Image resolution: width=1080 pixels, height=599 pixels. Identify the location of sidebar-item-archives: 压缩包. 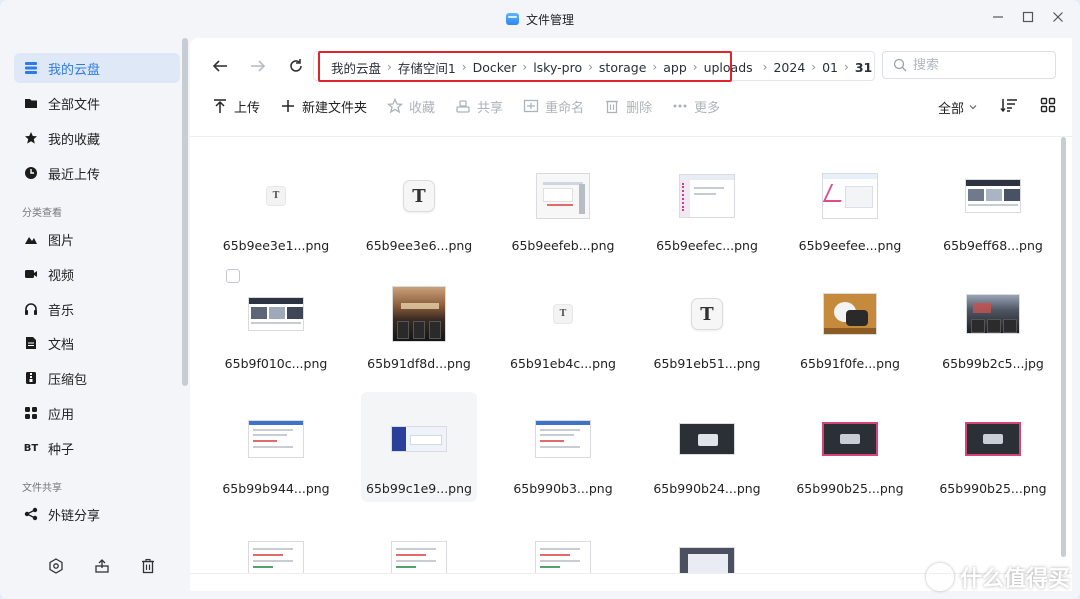
(97, 378).